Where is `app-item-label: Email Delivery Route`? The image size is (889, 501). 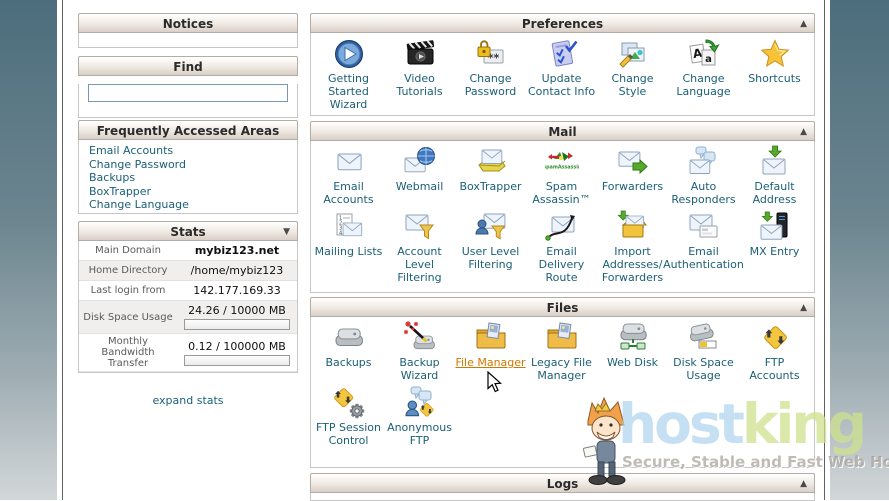 app-item-label: Email Delivery Route is located at coordinates (561, 264).